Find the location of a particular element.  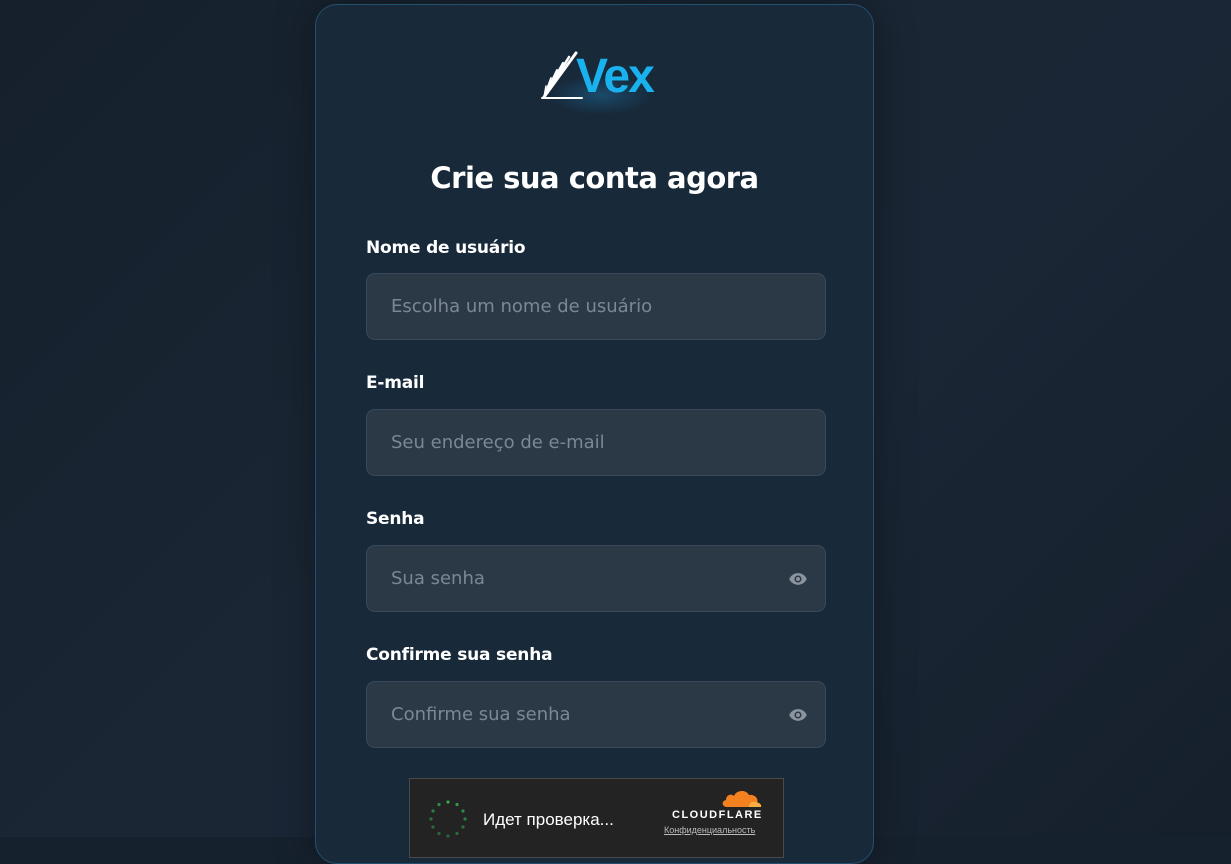

email-input is located at coordinates (596, 442).